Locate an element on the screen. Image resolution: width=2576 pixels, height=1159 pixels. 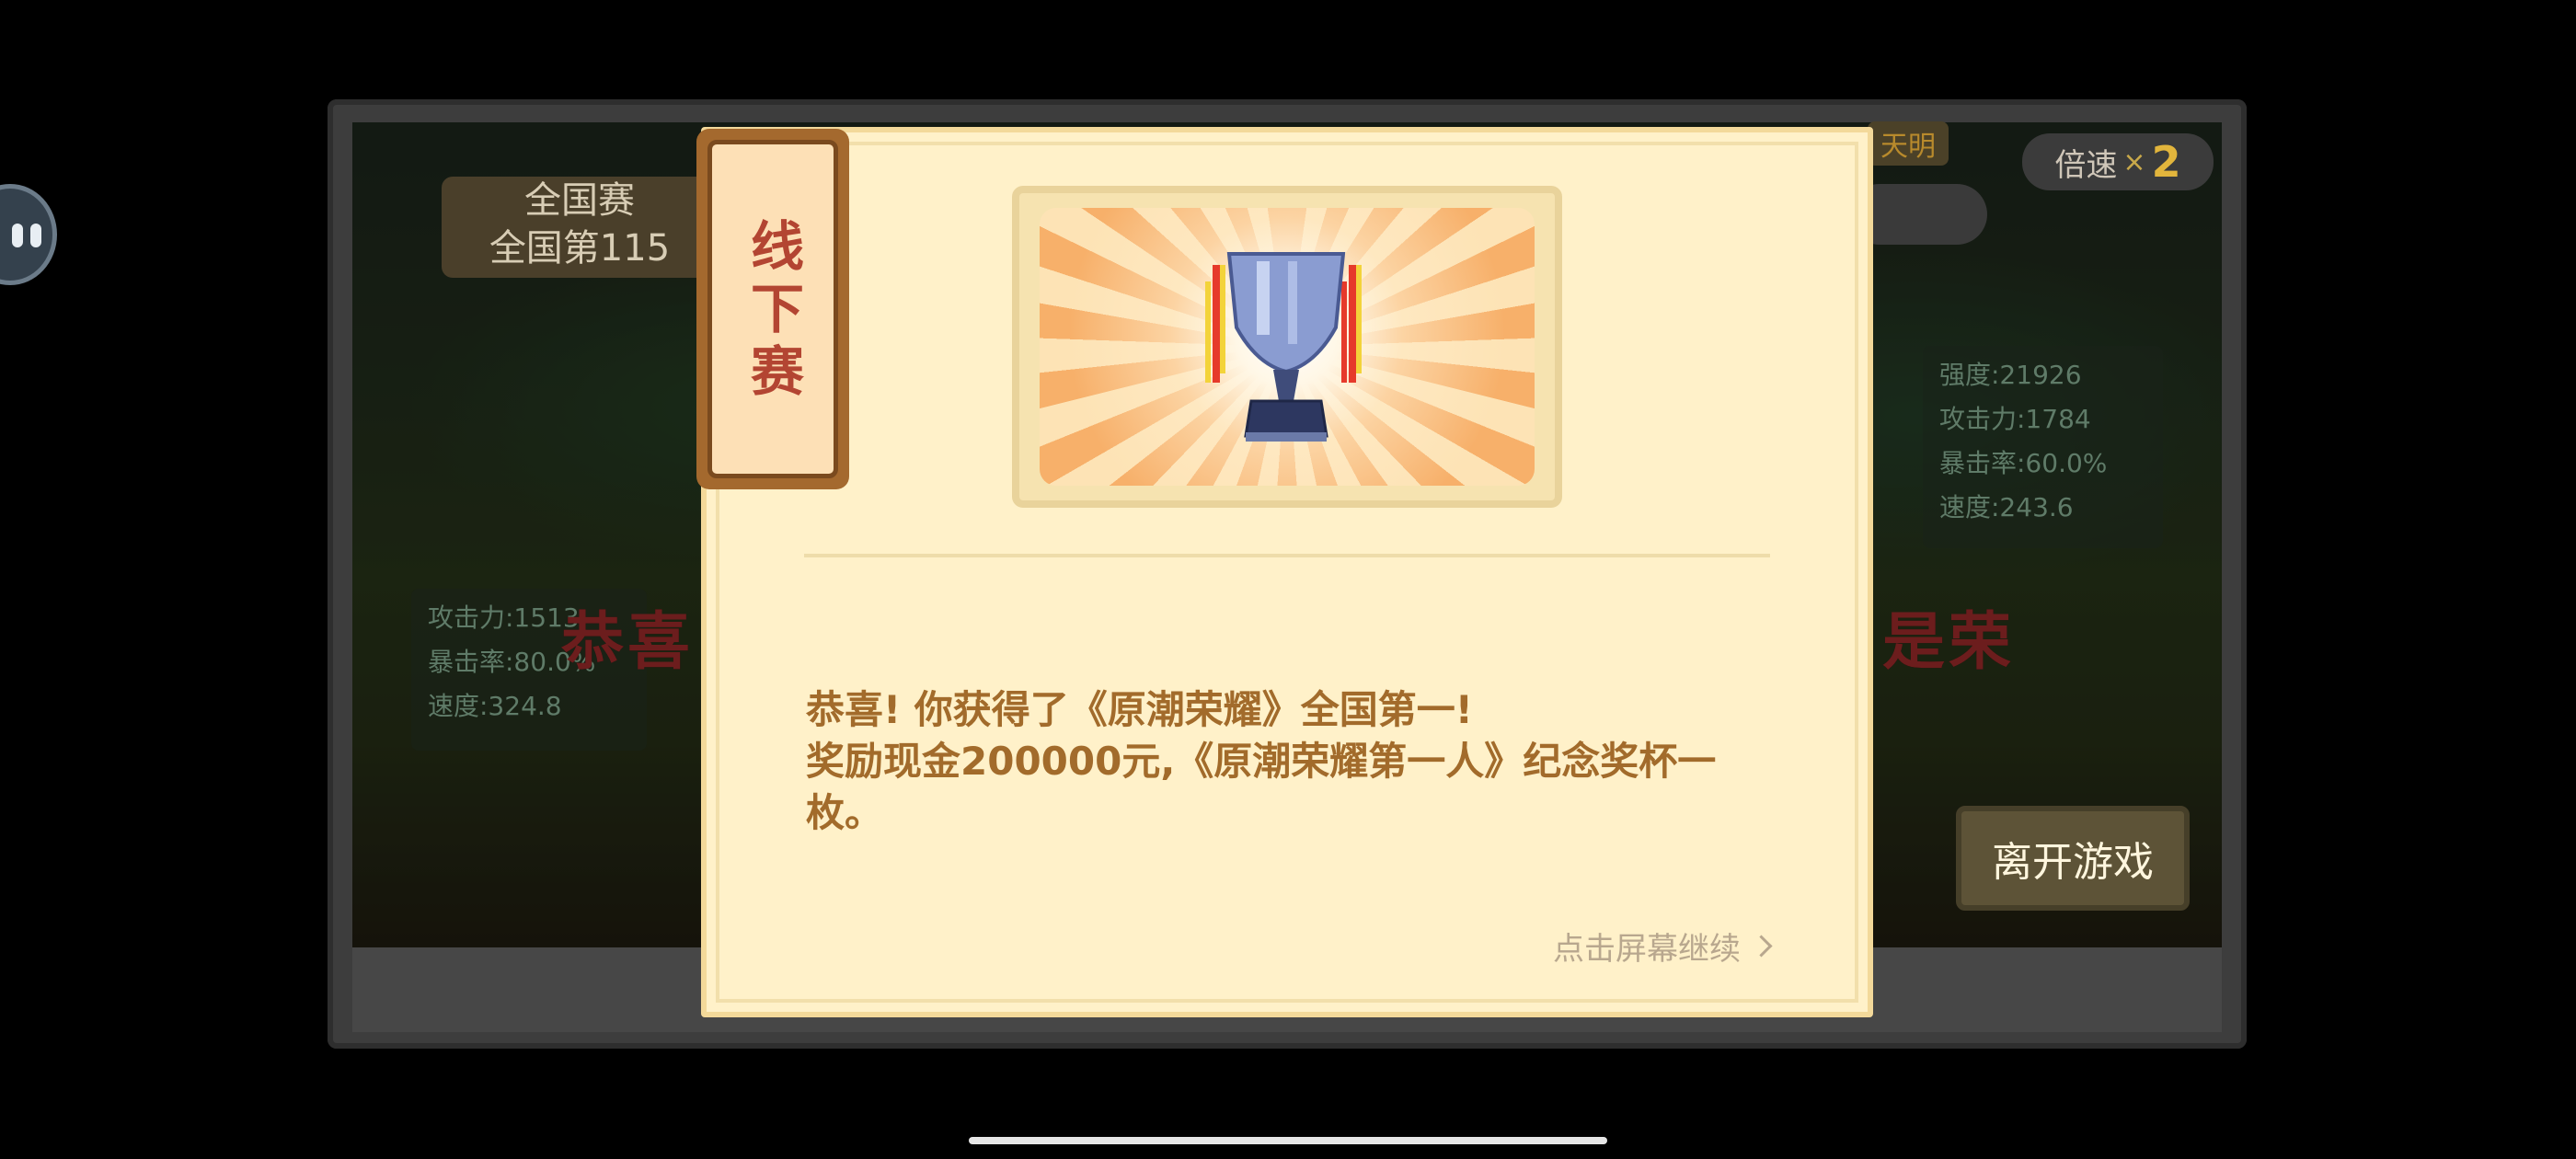
speed-label: 倍速 is located at coordinates (2086, 165).